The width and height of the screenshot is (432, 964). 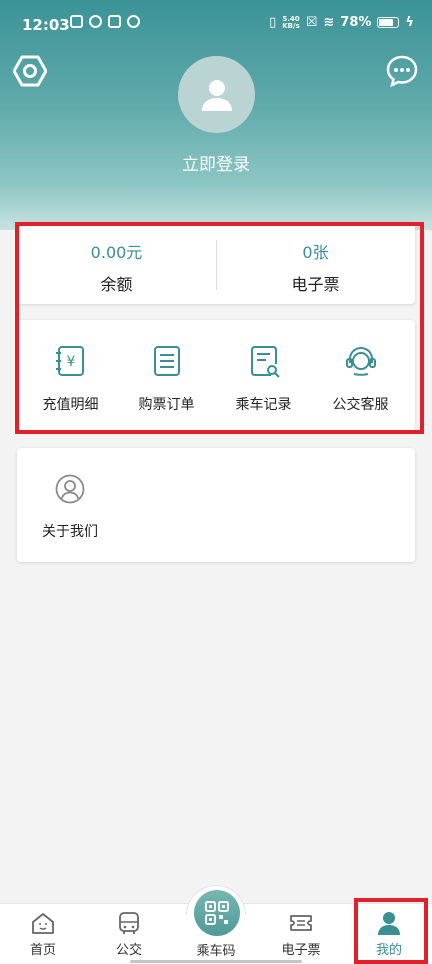 I want to click on ticket-icon, so click(x=301, y=923).